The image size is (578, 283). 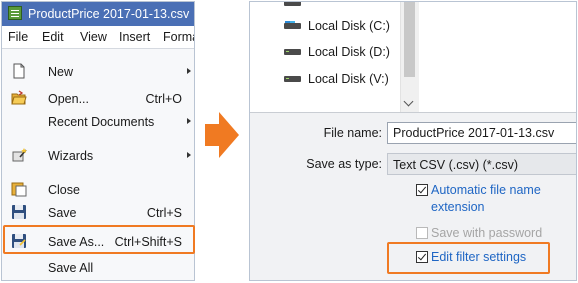 What do you see at coordinates (481, 133) in the screenshot?
I see `file-name-input` at bounding box center [481, 133].